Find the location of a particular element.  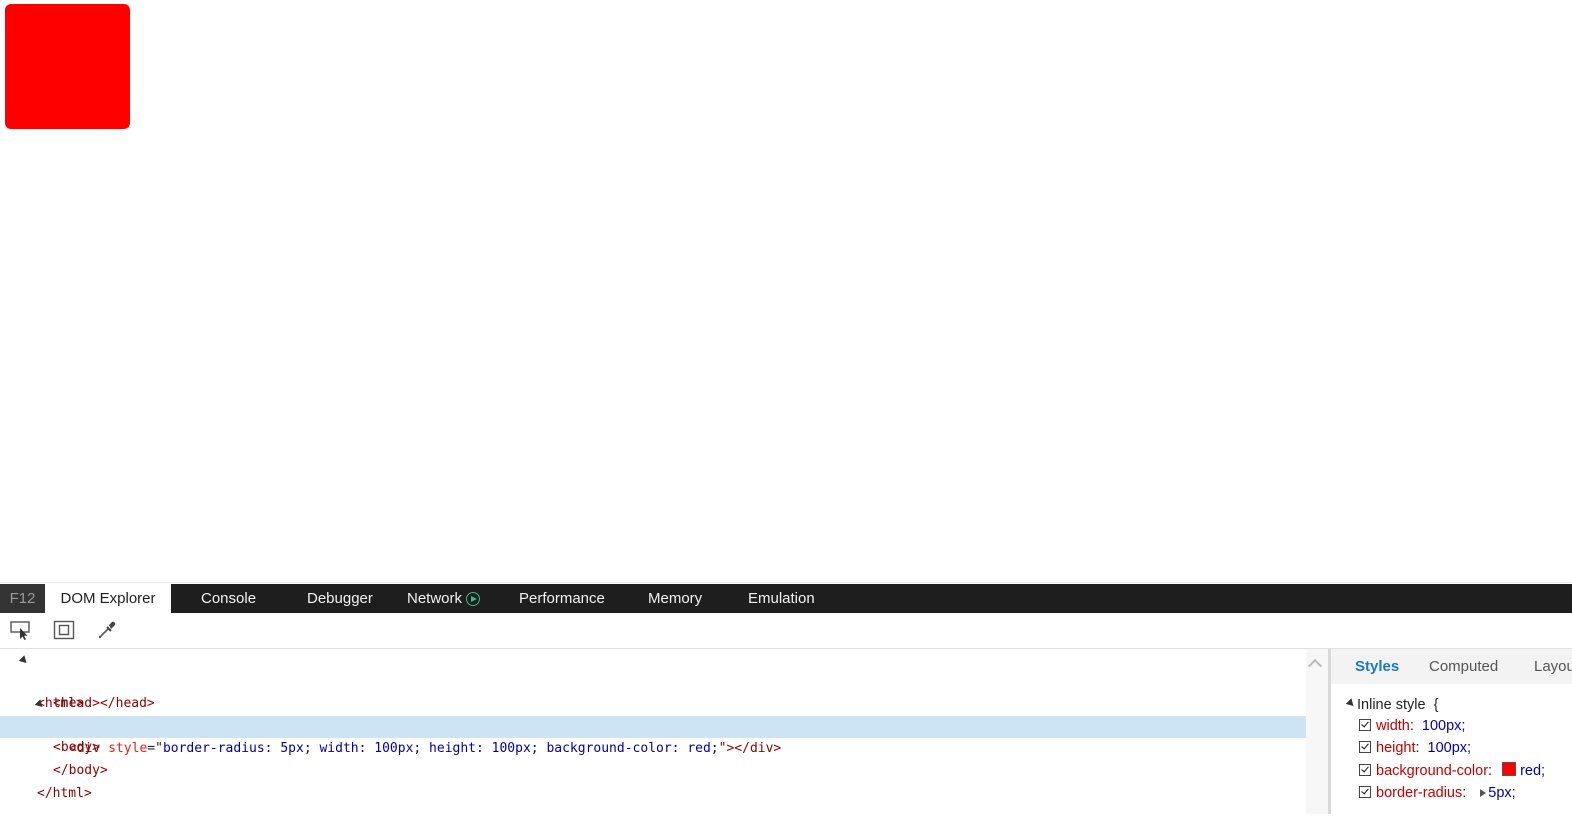

dom-explorer-toolbar is located at coordinates (786, 631).